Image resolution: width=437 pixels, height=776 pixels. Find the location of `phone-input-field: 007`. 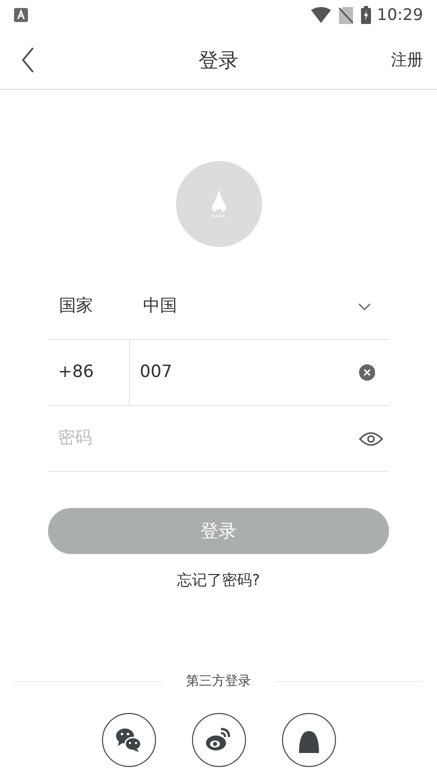

phone-input-field: 007 is located at coordinates (249, 373).